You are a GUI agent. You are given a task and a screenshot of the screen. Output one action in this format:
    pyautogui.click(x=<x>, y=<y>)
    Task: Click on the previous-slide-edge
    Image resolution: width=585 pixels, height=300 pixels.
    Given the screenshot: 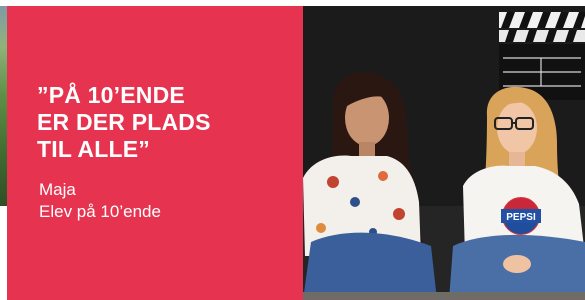 What is the action you would take?
    pyautogui.click(x=3, y=106)
    